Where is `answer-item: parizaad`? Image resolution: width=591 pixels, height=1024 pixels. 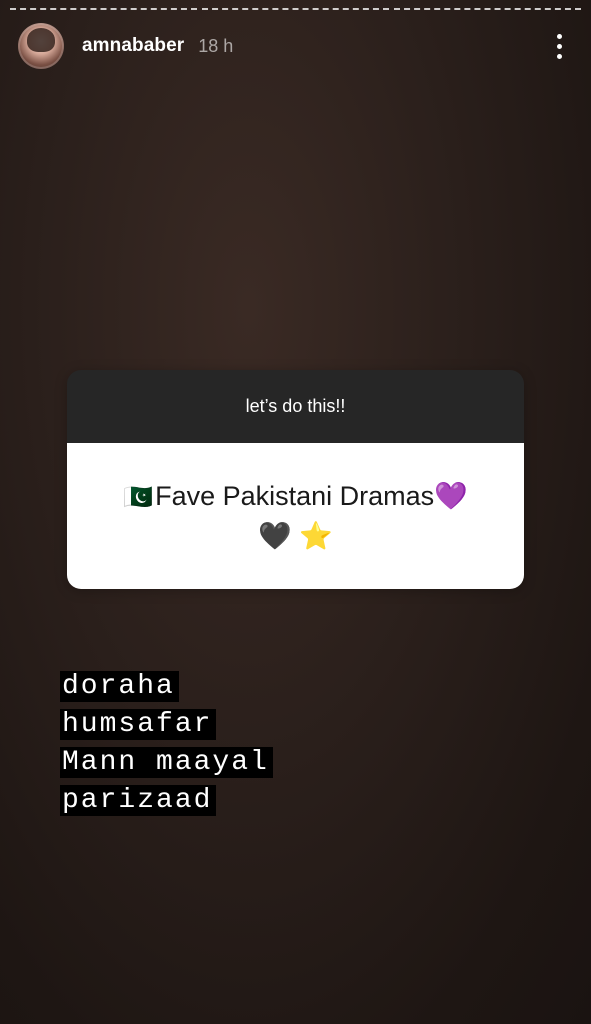 answer-item: parizaad is located at coordinates (166, 801).